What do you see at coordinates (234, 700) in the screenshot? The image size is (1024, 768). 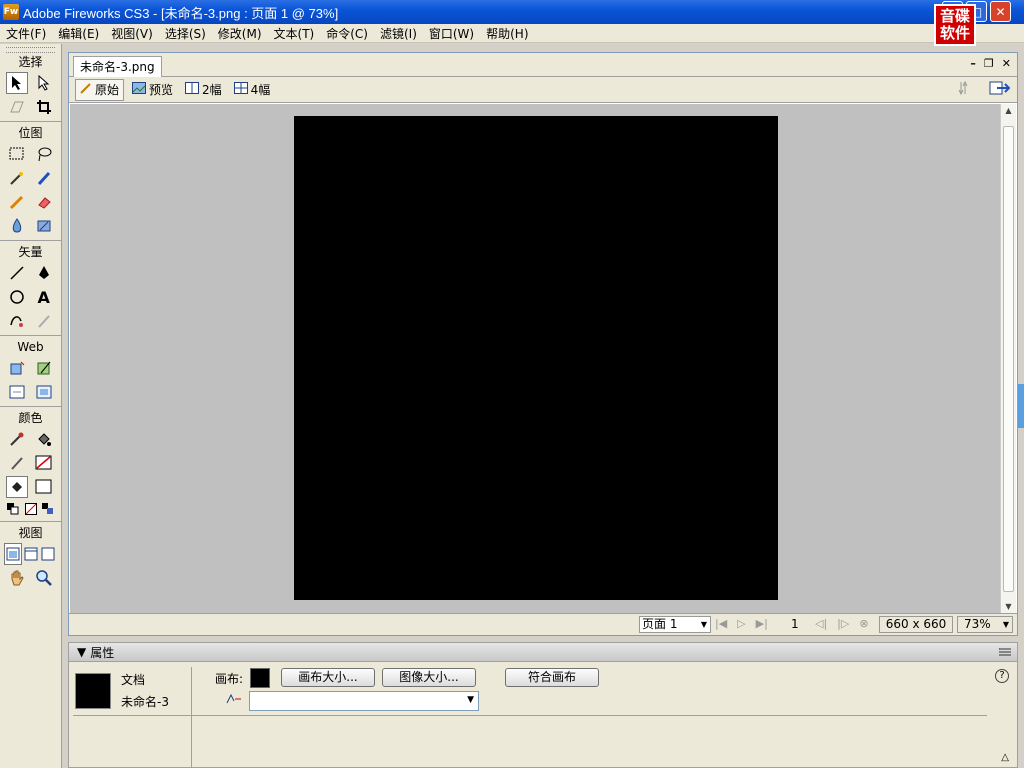 I see `scale-effect-icon` at bounding box center [234, 700].